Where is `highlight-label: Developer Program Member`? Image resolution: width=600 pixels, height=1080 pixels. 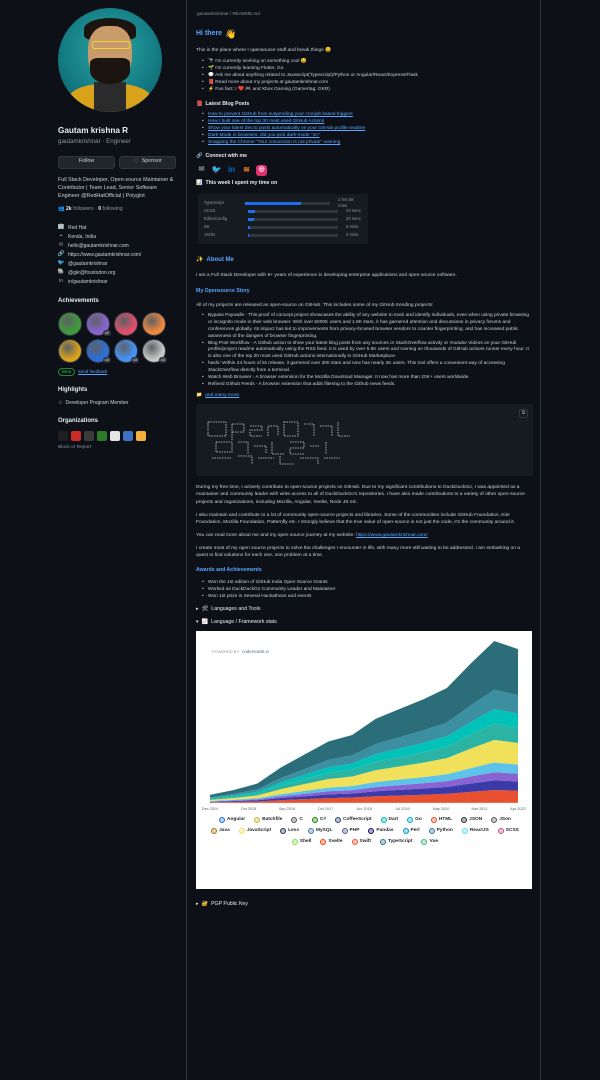 highlight-label: Developer Program Member is located at coordinates (97, 402).